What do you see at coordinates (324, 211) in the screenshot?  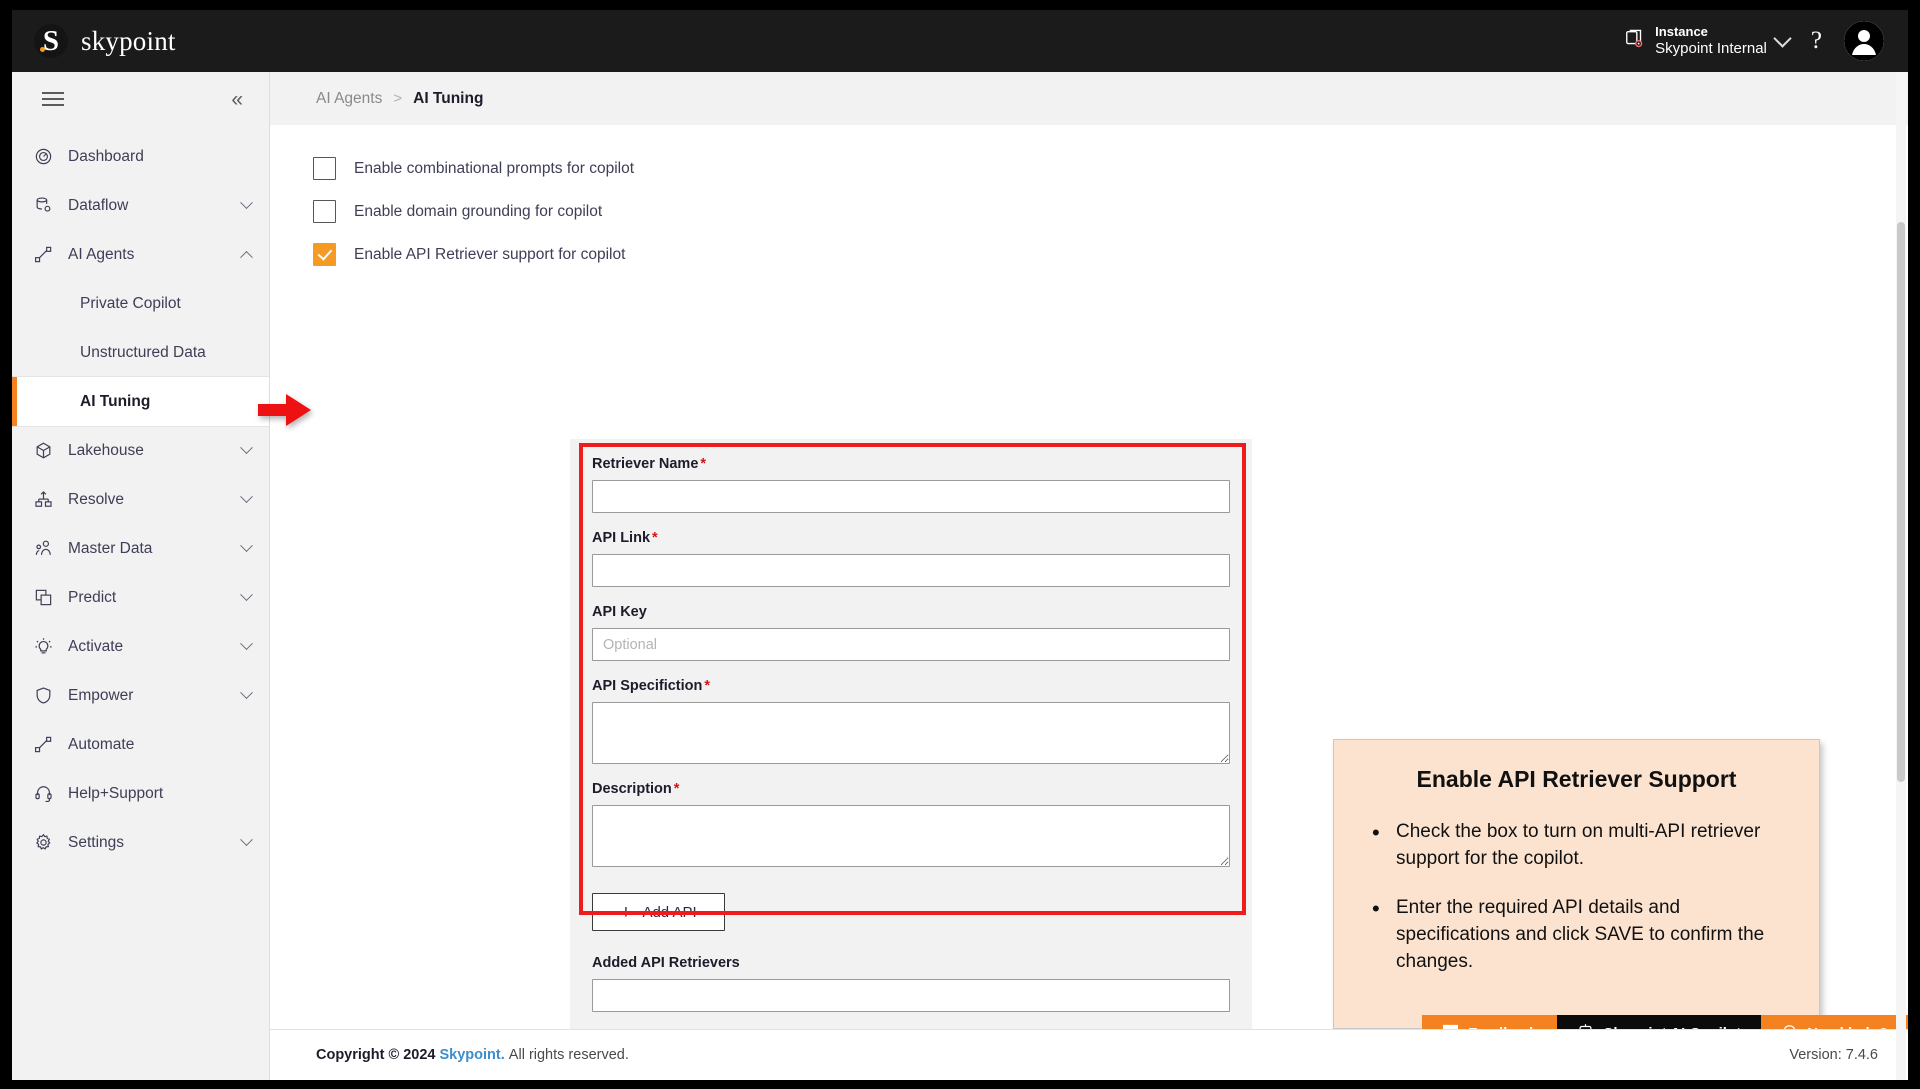 I see `checkbox-domain-grounding` at bounding box center [324, 211].